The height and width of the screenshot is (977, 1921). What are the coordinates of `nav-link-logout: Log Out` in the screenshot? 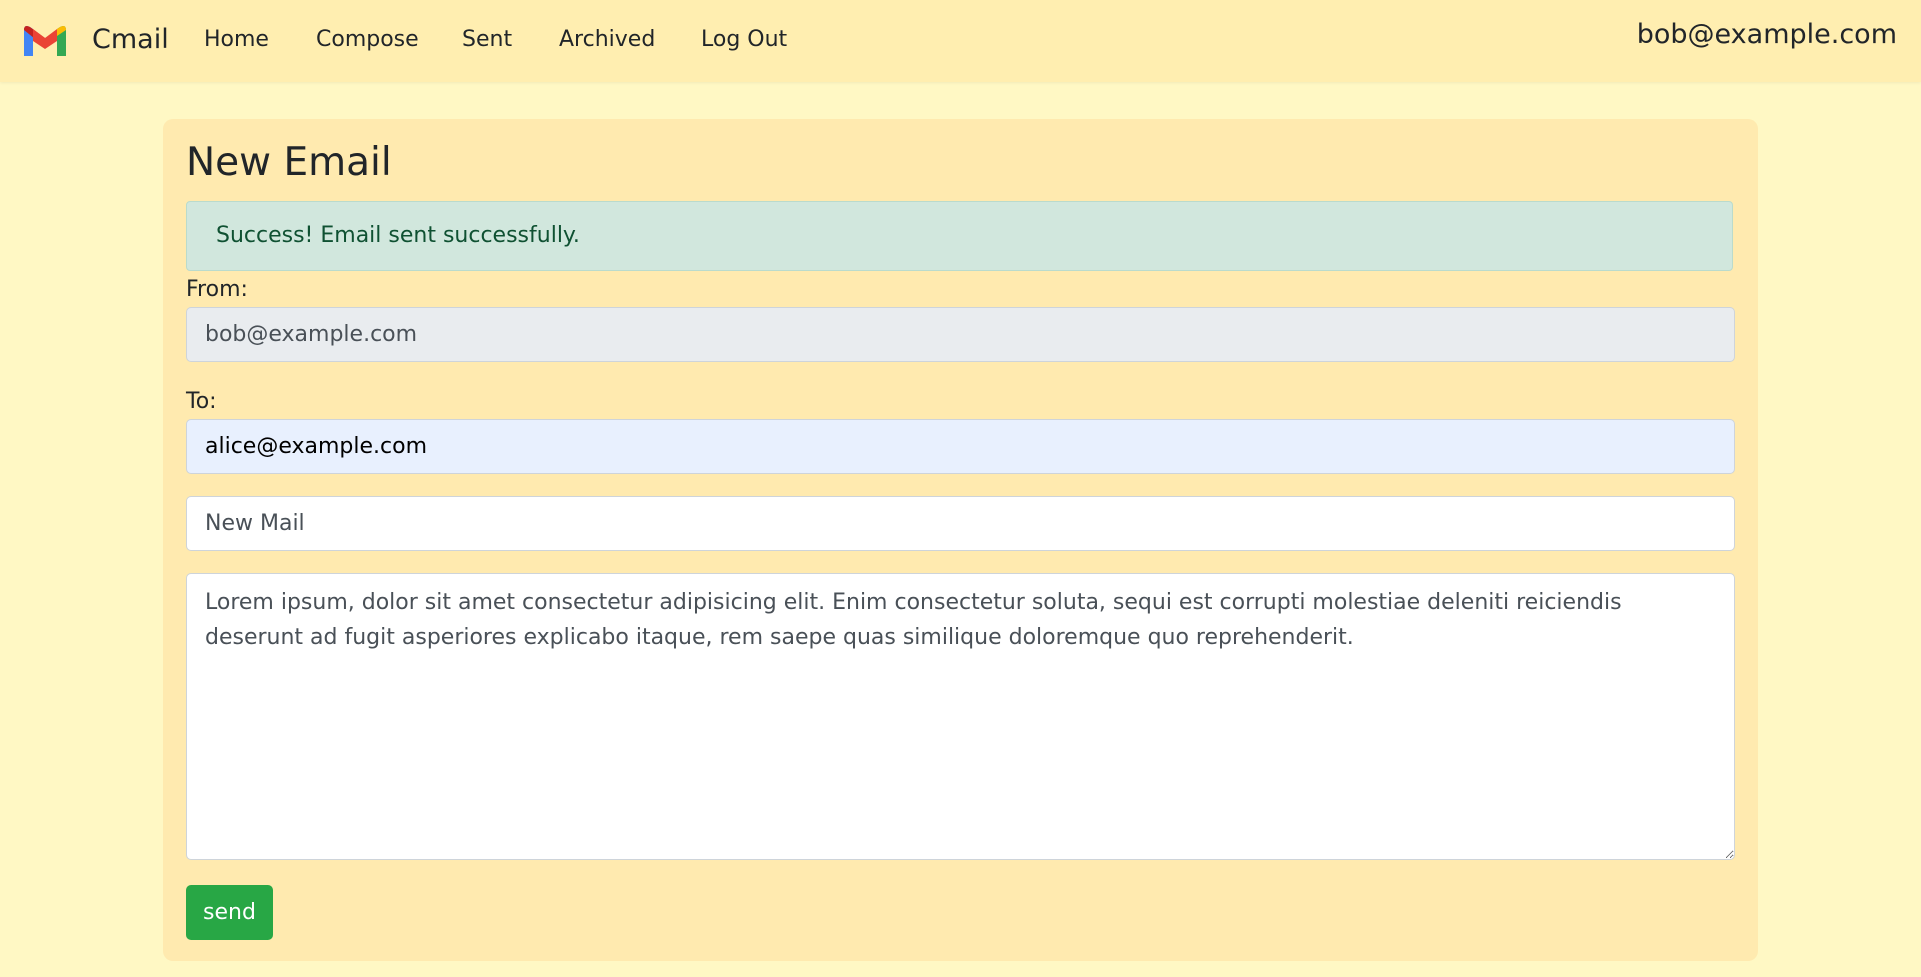 It's located at (744, 40).